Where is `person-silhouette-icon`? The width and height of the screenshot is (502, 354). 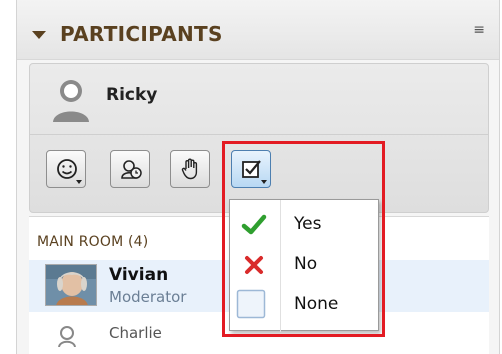 person-silhouette-icon is located at coordinates (71, 101).